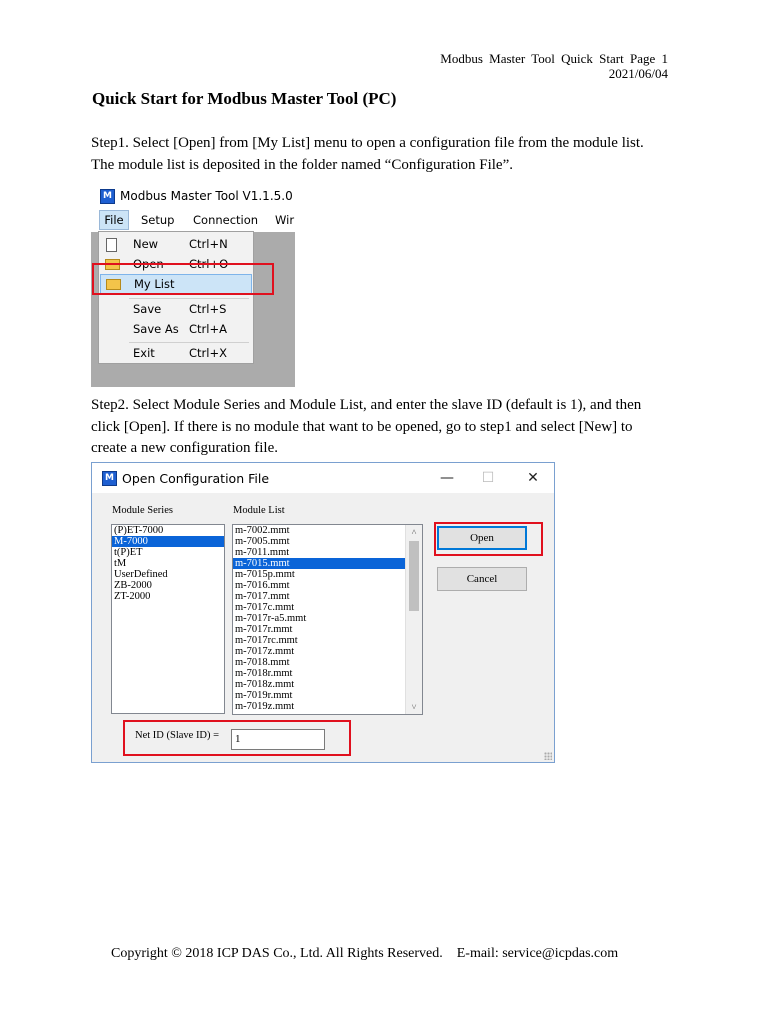 This screenshot has width=768, height=1024. I want to click on menu-item-shortcut: Ctrl+N, so click(208, 244).